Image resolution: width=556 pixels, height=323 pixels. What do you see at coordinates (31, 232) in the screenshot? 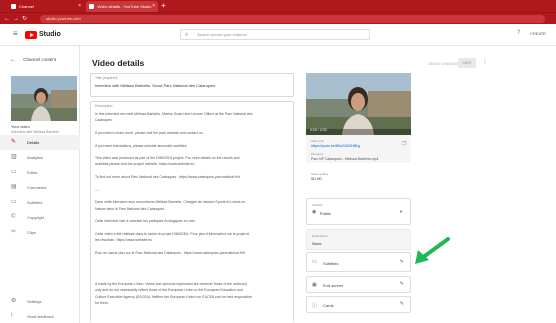
I see `sidebar-item-label: Clips` at bounding box center [31, 232].